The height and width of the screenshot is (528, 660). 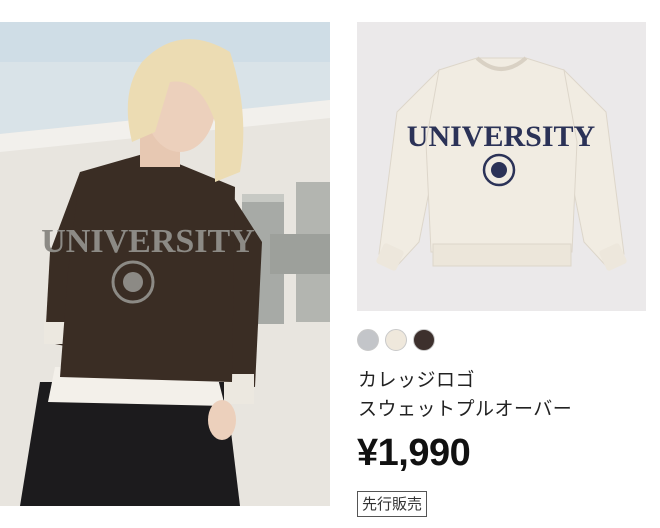 What do you see at coordinates (414, 453) in the screenshot?
I see `product-price: ¥1,990` at bounding box center [414, 453].